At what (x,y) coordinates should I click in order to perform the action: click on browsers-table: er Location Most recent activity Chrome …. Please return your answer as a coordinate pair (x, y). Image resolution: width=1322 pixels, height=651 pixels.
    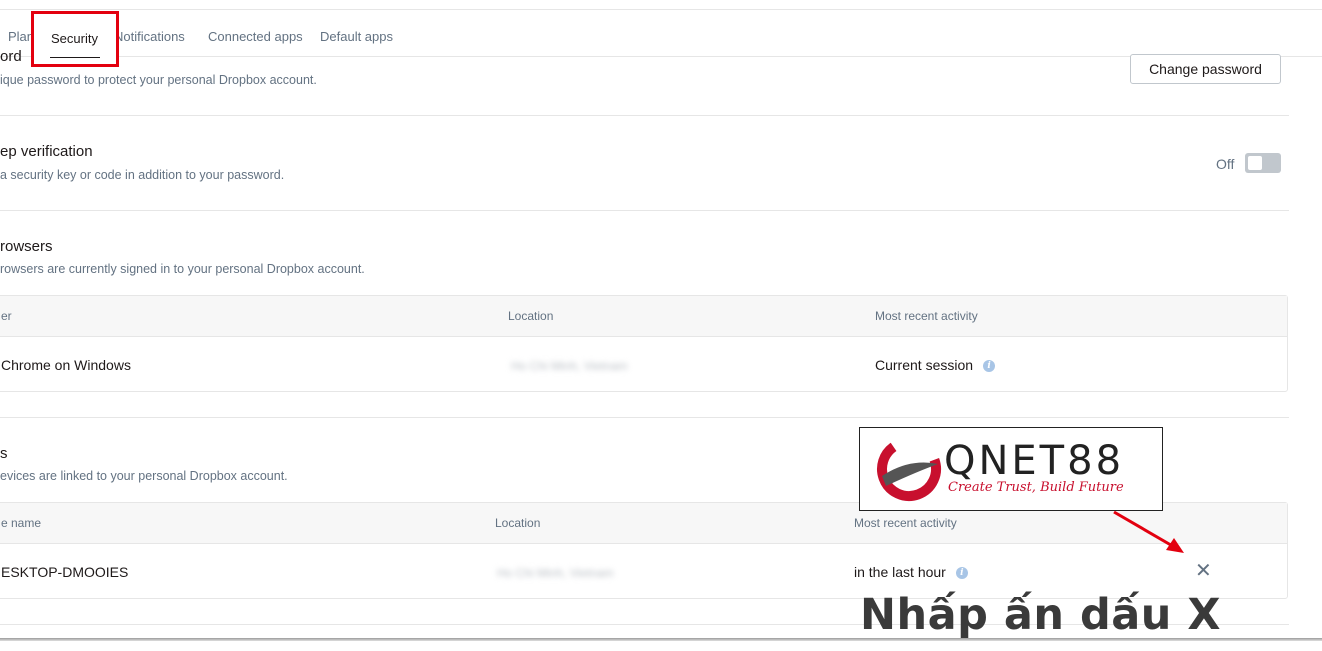
    Looking at the image, I should click on (644, 343).